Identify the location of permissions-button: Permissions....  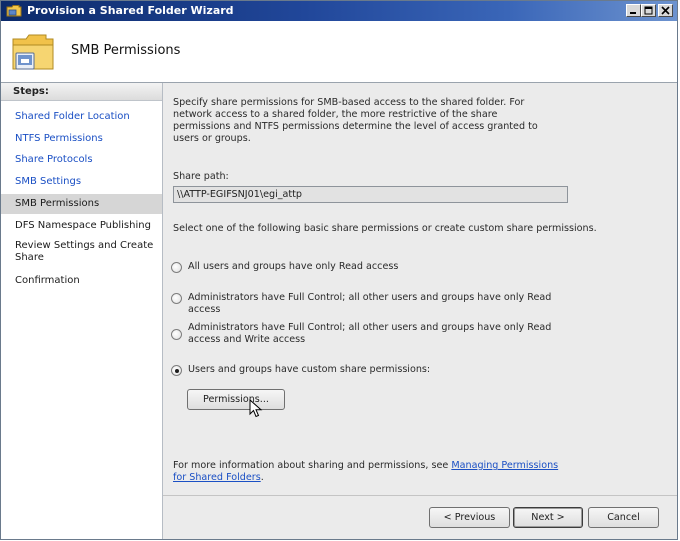
(236, 399).